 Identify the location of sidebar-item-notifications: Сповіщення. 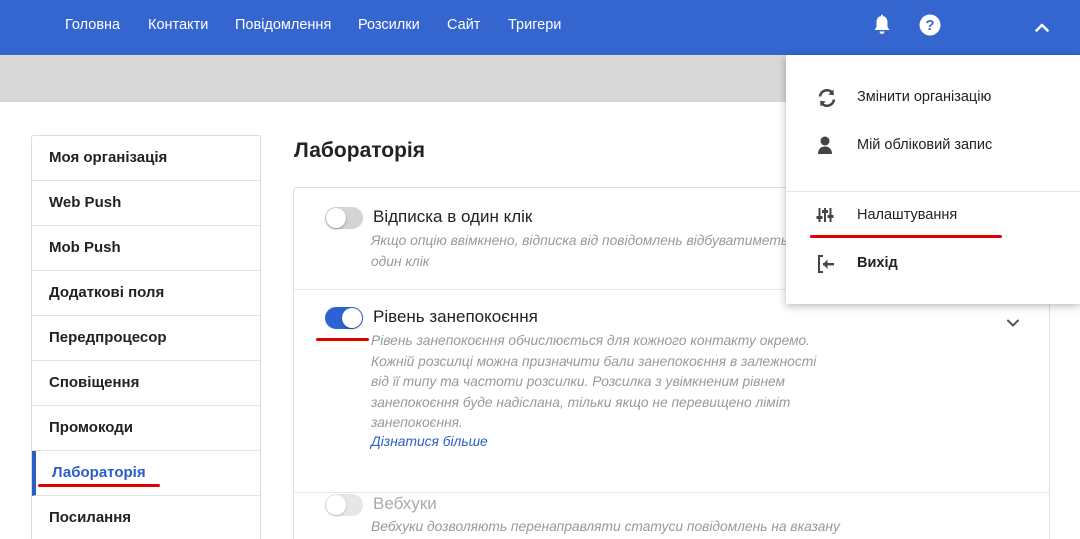
(146, 383).